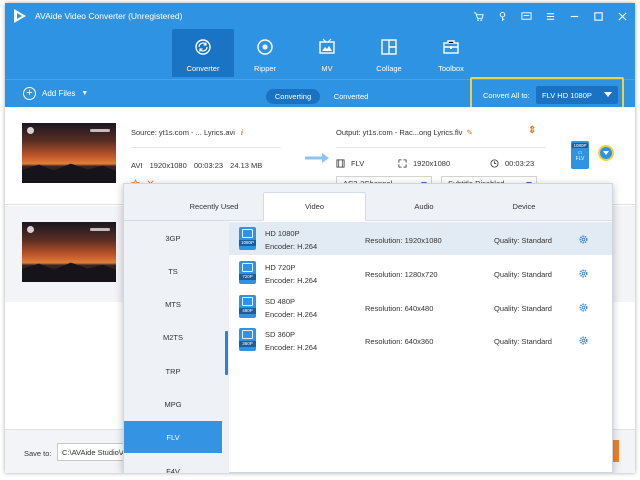 The width and height of the screenshot is (640, 480). Describe the element at coordinates (29, 93) in the screenshot. I see `plus-icon: +` at that location.